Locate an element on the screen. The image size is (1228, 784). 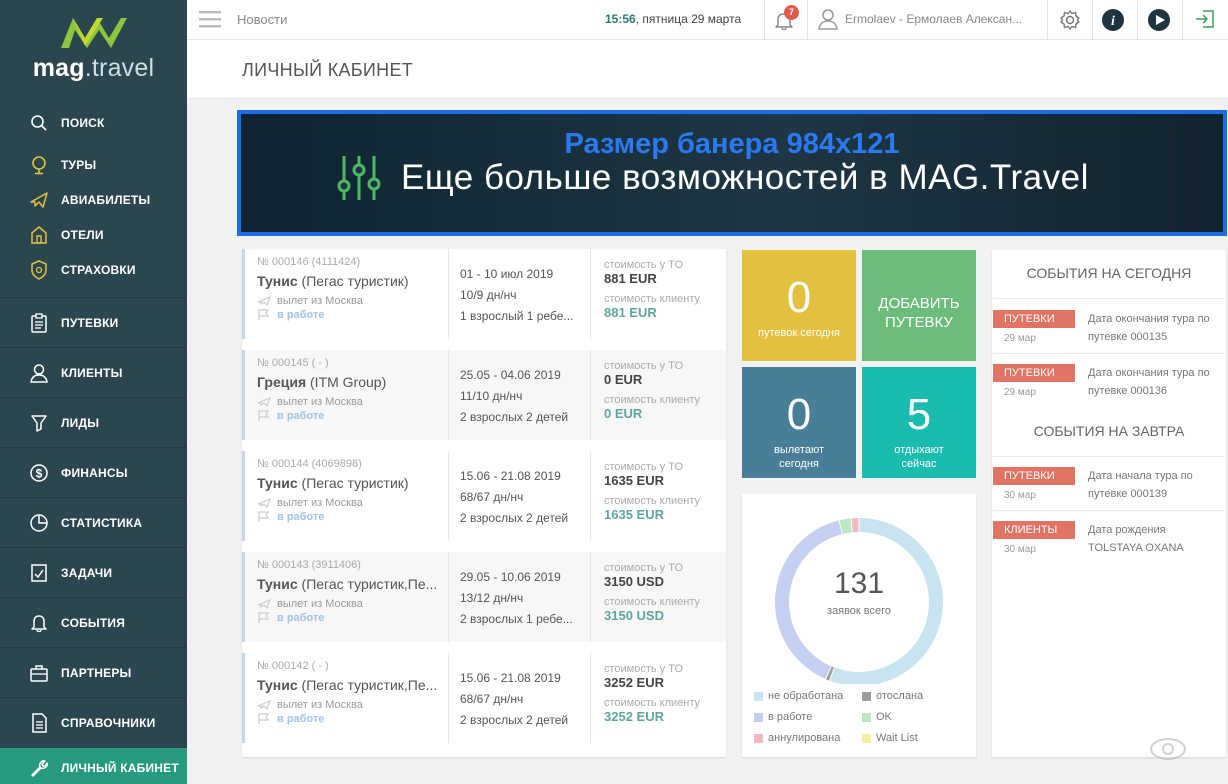
sidebar-item-tours: ТУРЫ is located at coordinates (93, 165).